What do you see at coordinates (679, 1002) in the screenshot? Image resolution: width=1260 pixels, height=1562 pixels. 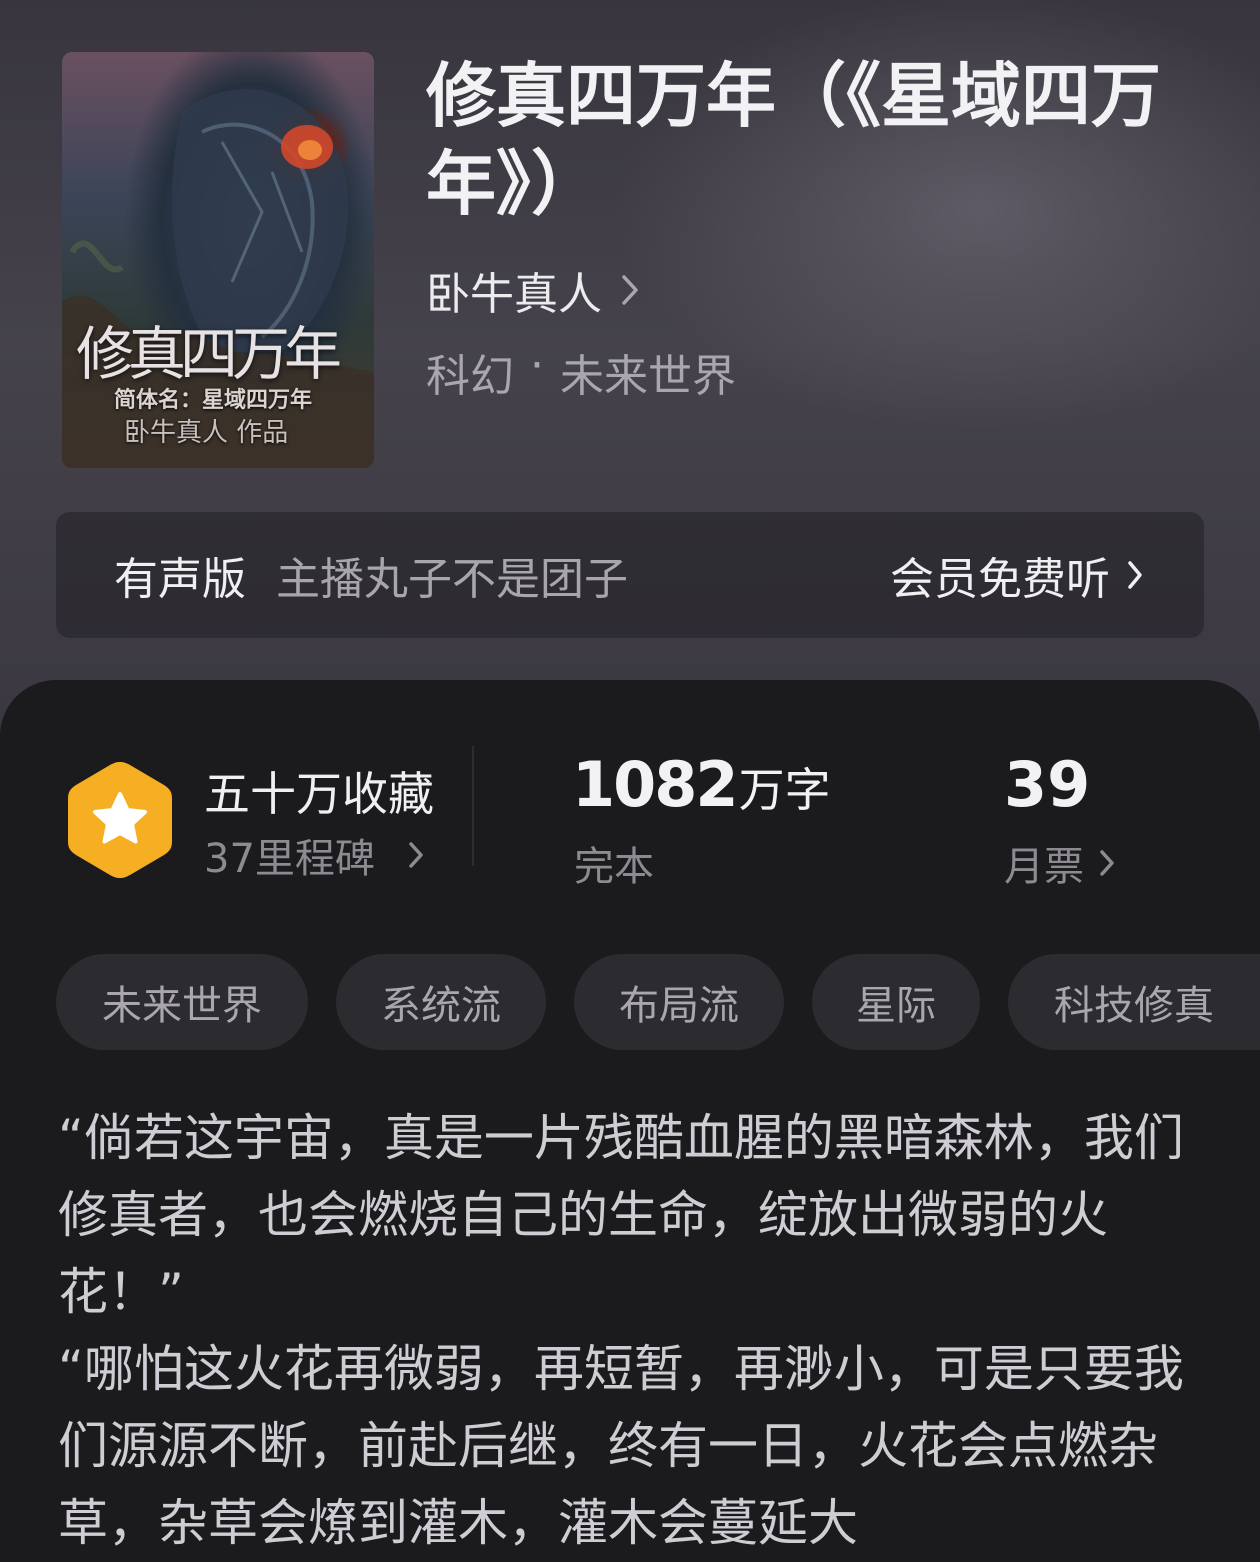 I see `tag-chip: 布局流` at bounding box center [679, 1002].